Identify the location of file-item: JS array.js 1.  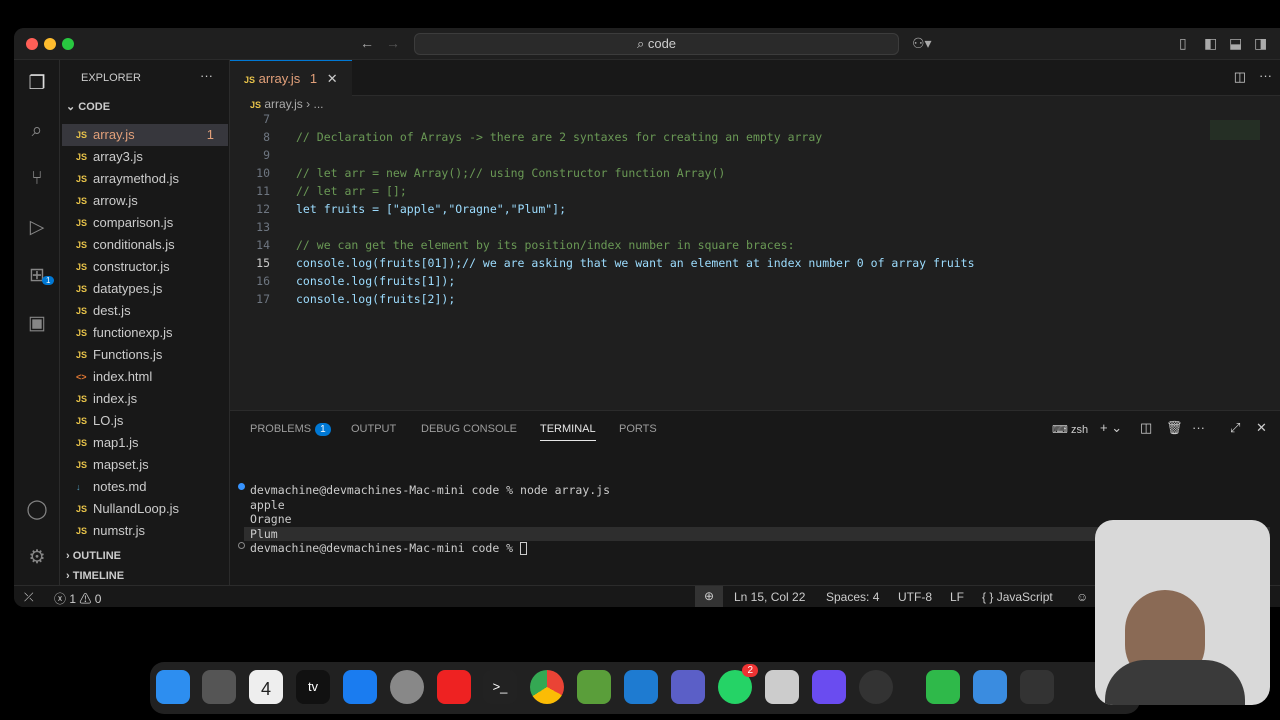
(145, 135).